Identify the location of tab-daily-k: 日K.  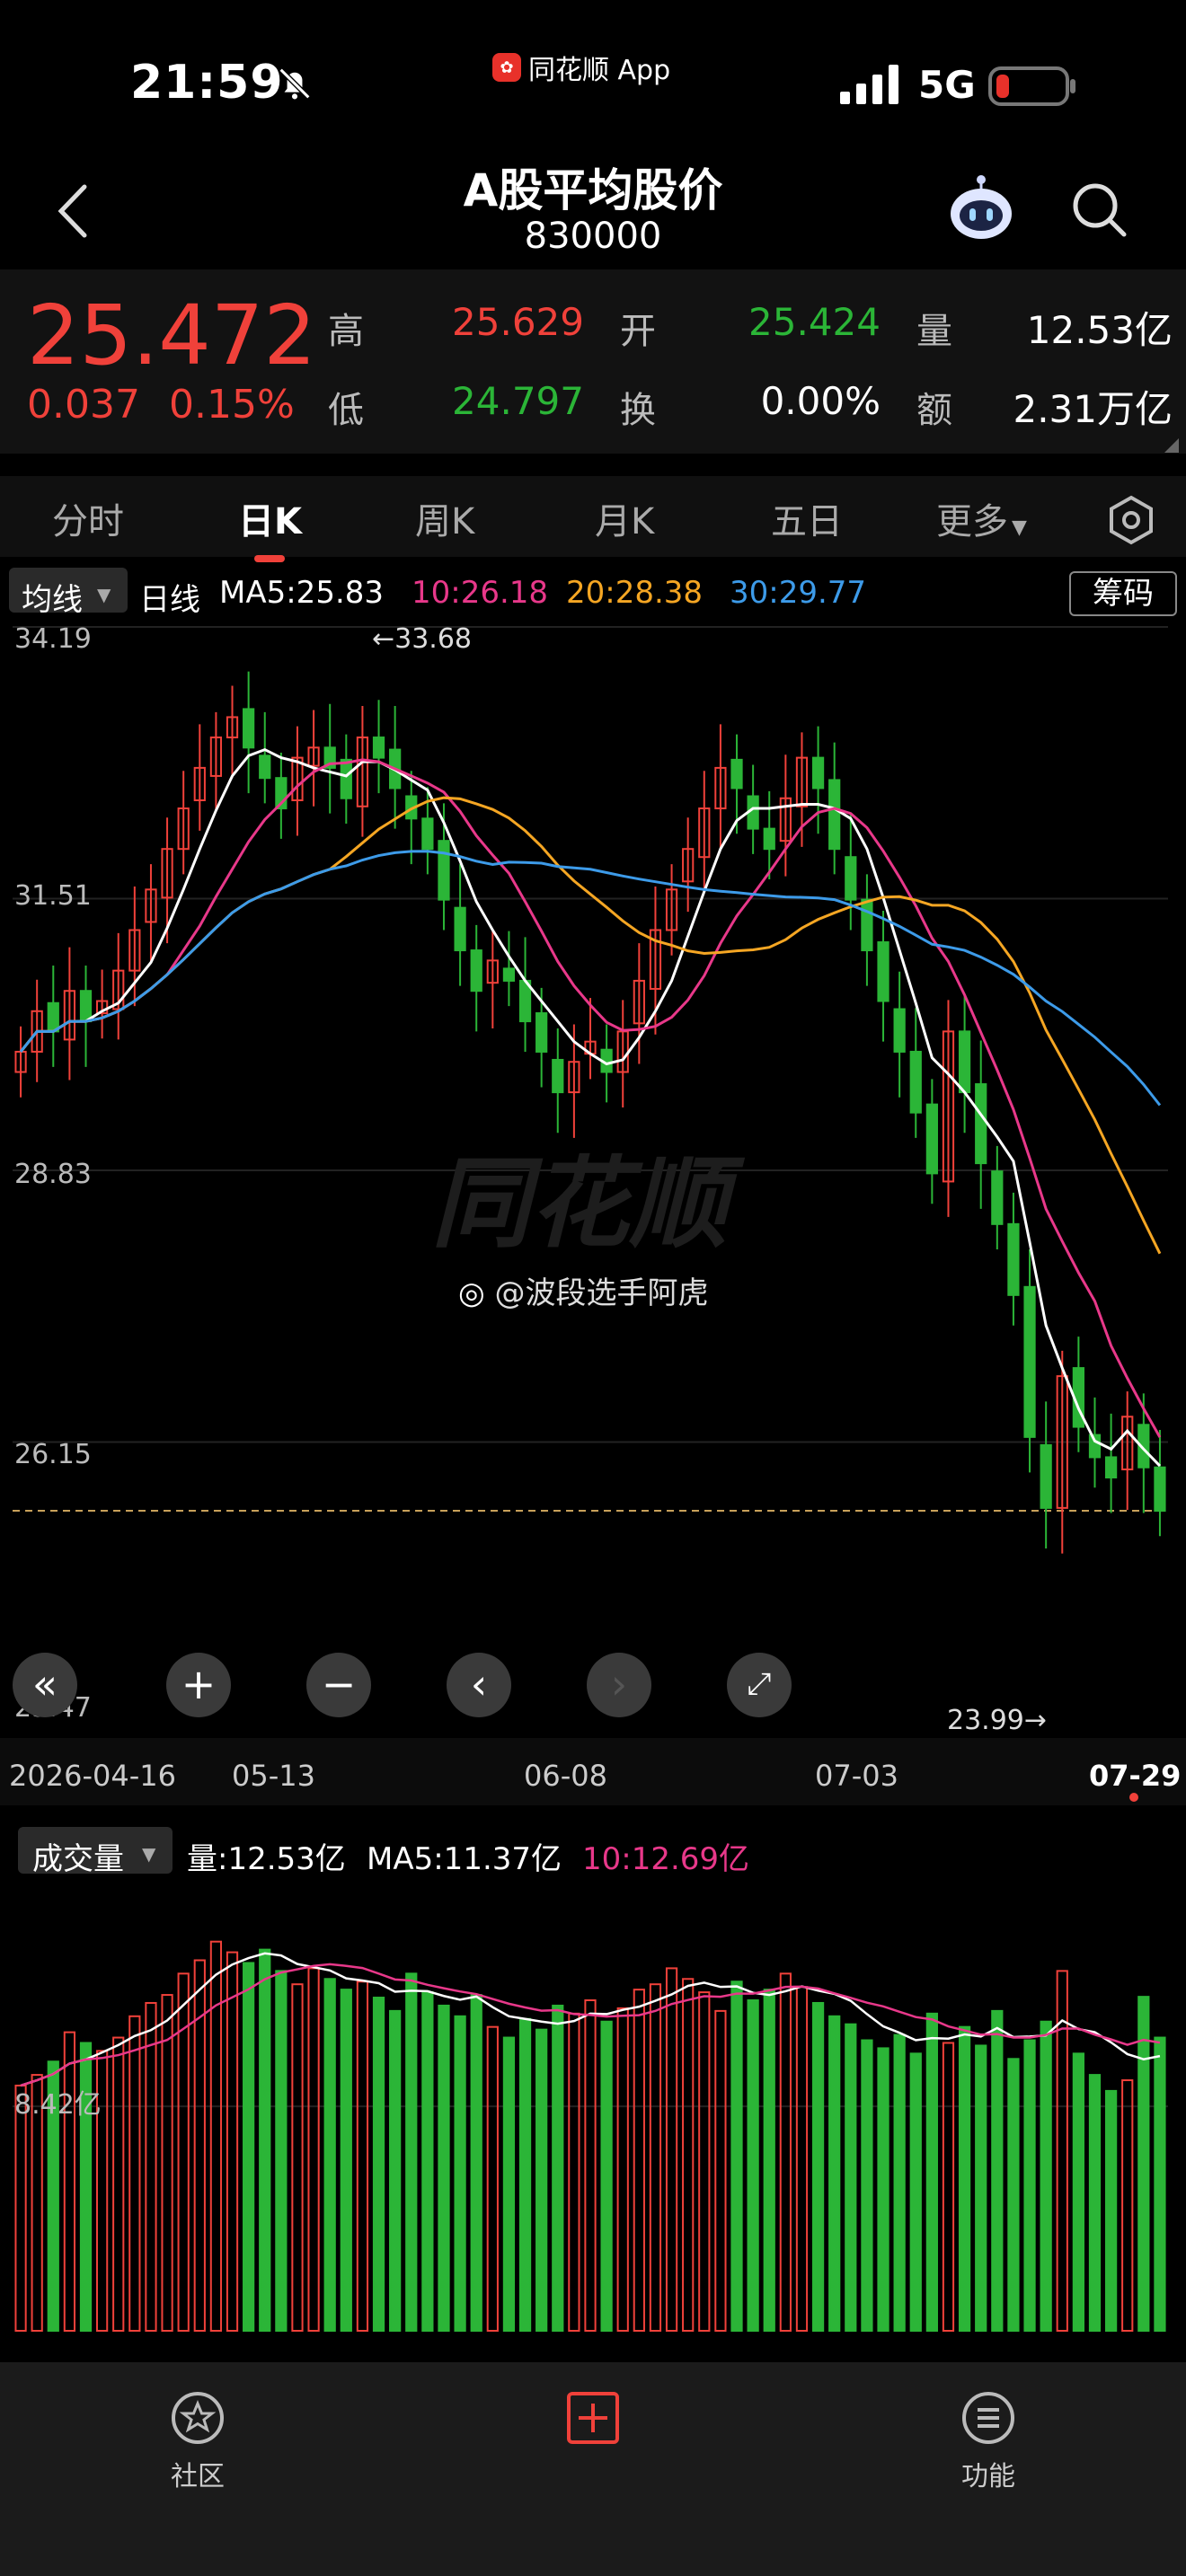
(270, 518).